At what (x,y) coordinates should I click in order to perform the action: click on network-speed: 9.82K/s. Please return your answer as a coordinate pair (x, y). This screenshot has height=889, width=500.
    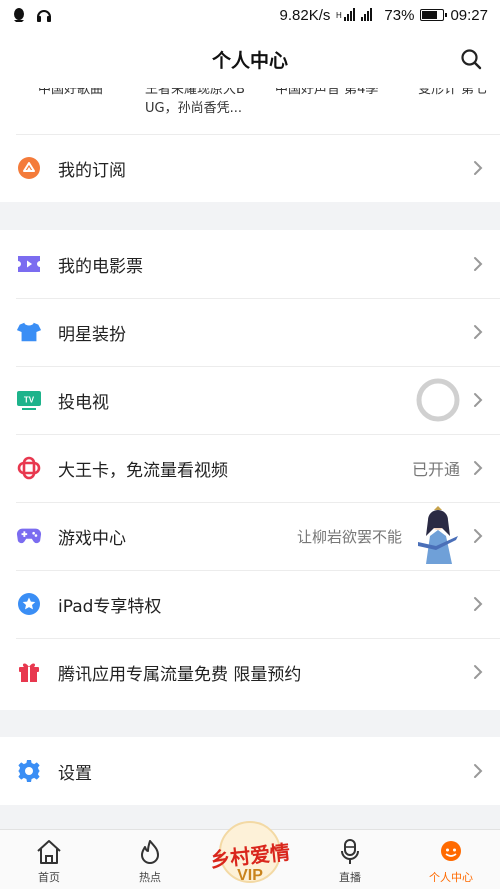
    Looking at the image, I should click on (305, 15).